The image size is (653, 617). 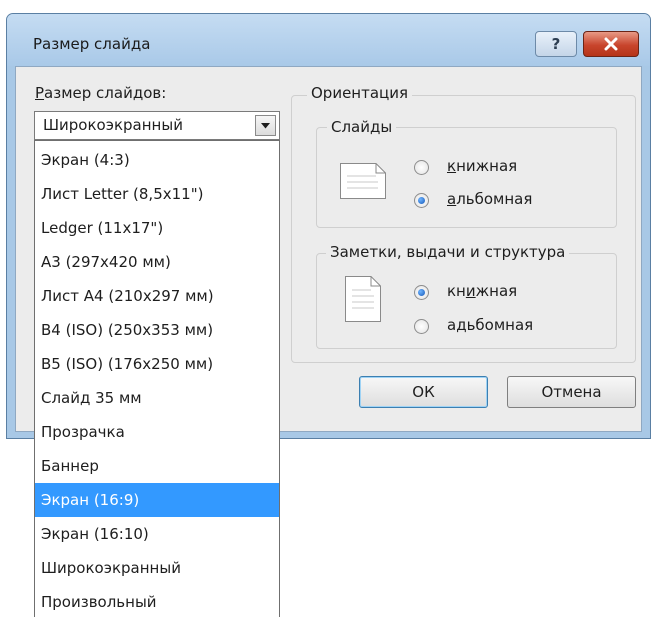 I want to click on dropdown-option: Экран (16:10), so click(x=157, y=534).